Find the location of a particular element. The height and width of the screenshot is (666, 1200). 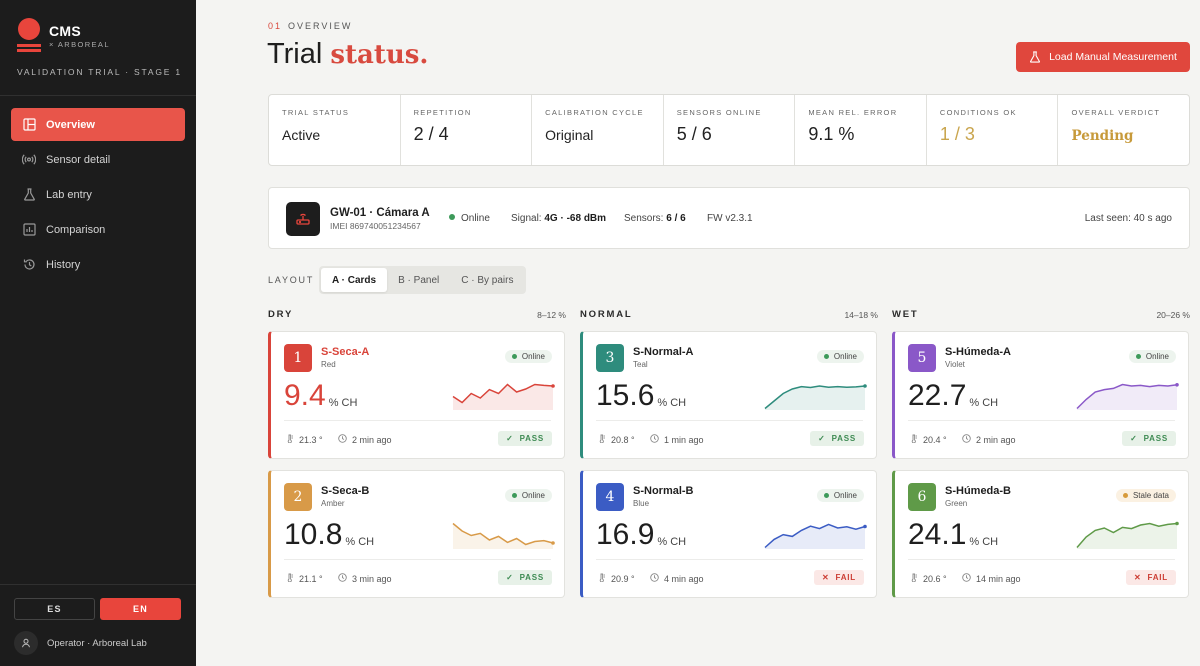

moisture-value: 24.1 is located at coordinates (937, 534).